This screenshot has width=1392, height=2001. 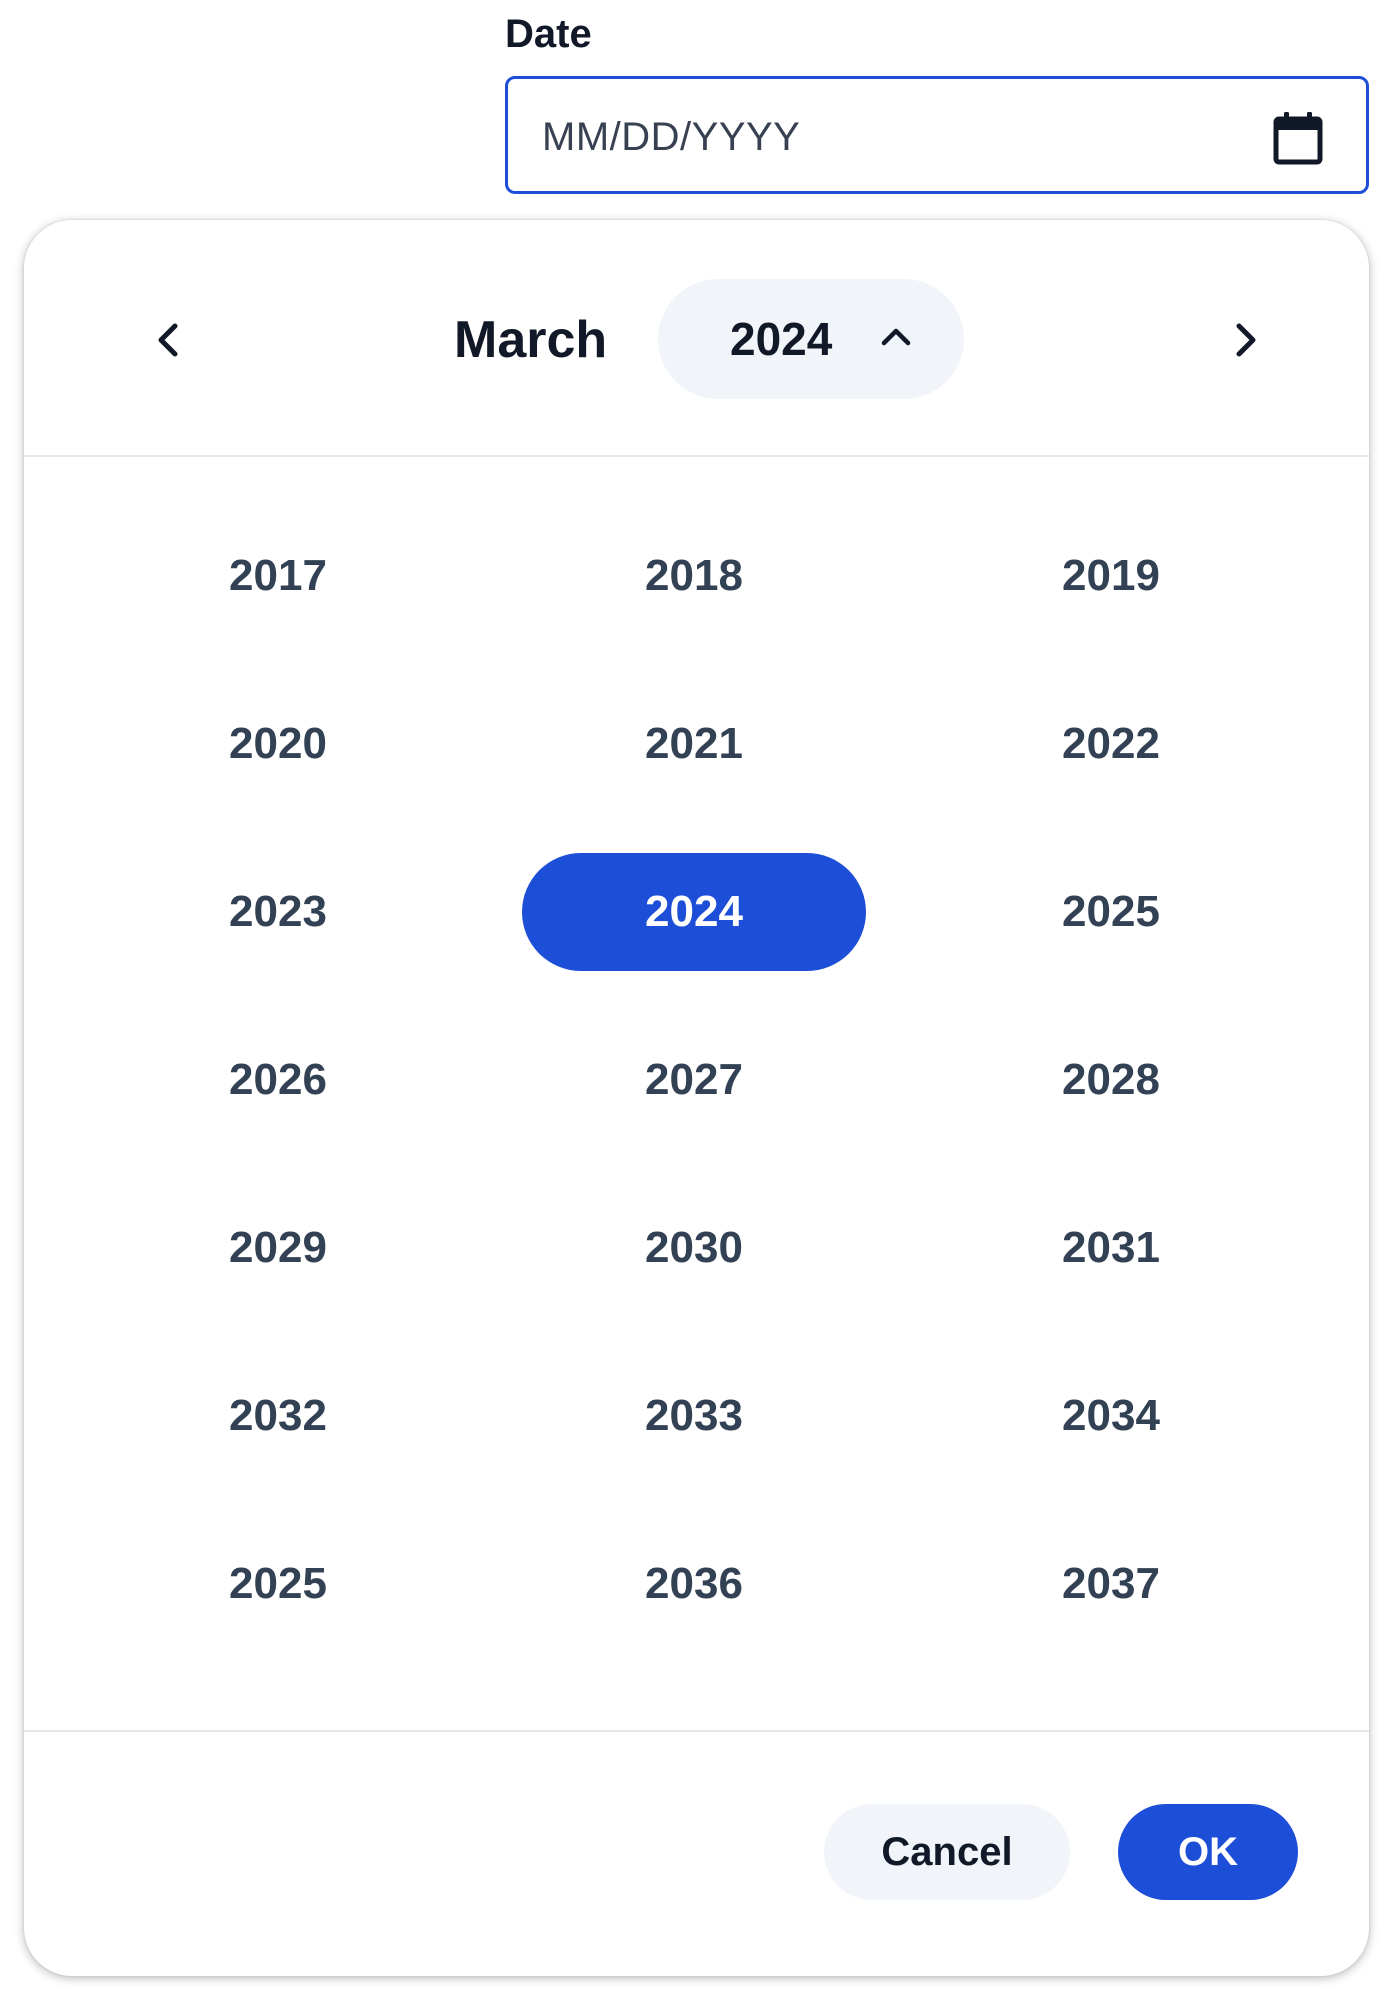 I want to click on year-option: 2033, so click(x=694, y=1416).